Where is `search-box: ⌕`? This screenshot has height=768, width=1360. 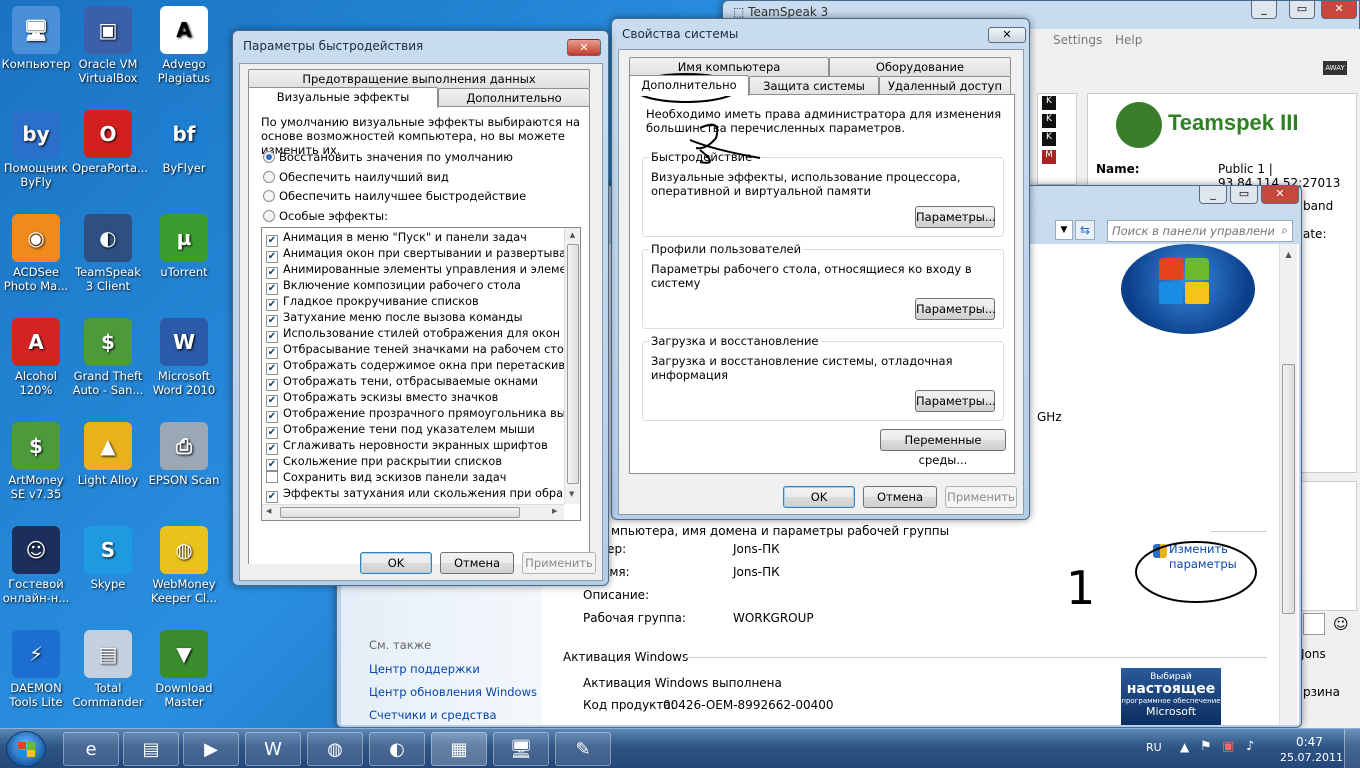 search-box: ⌕ is located at coordinates (1200, 231).